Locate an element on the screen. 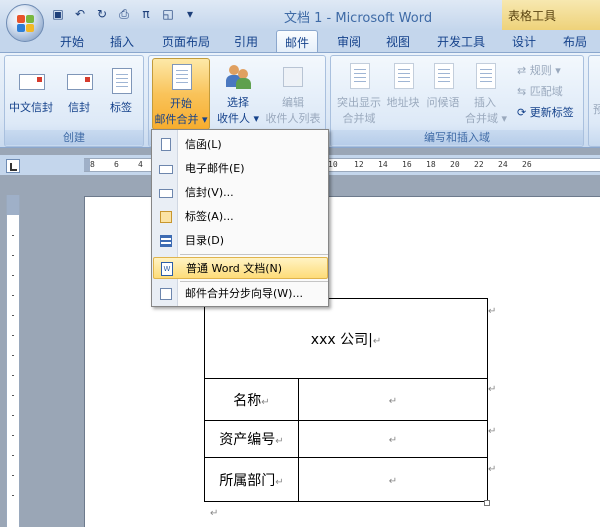  address-block-icon is located at coordinates (403, 76).